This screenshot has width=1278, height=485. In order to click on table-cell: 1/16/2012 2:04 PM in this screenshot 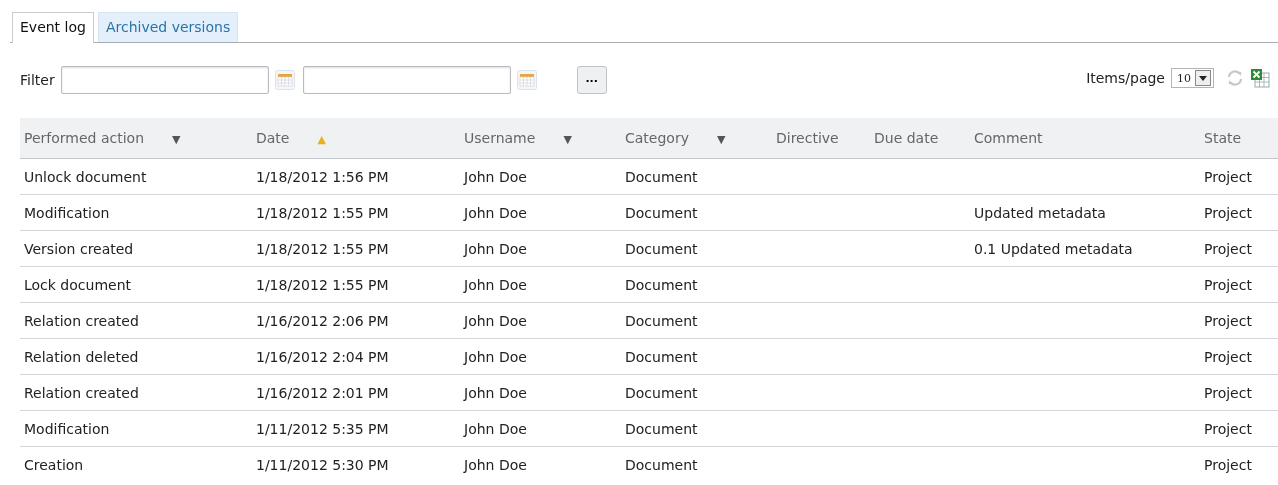, I will do `click(322, 356)`.